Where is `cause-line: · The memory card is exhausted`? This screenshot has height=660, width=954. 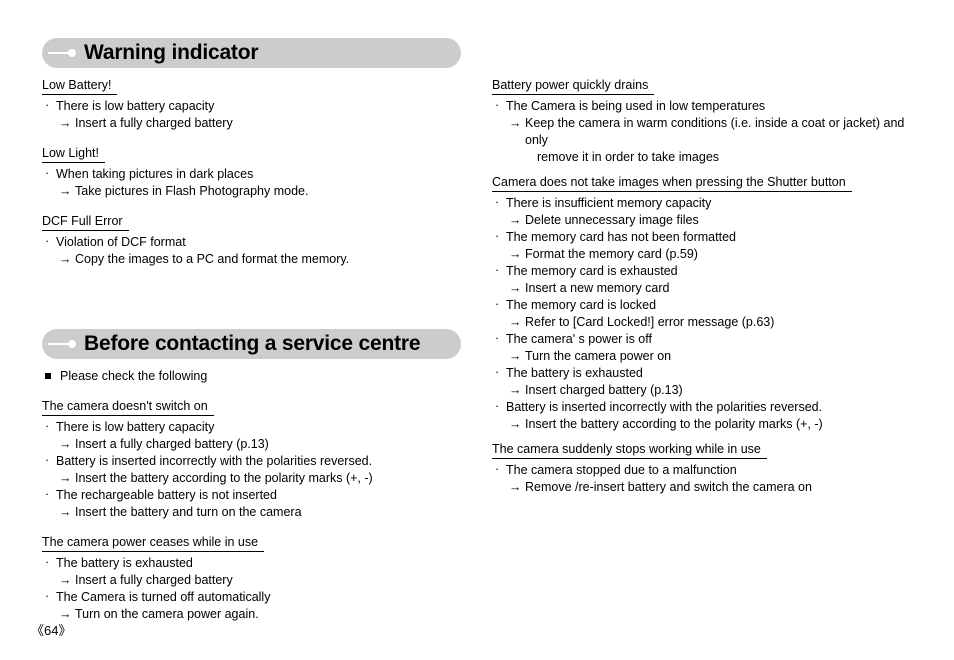
cause-line: · The memory card is exhausted is located at coordinates (702, 271).